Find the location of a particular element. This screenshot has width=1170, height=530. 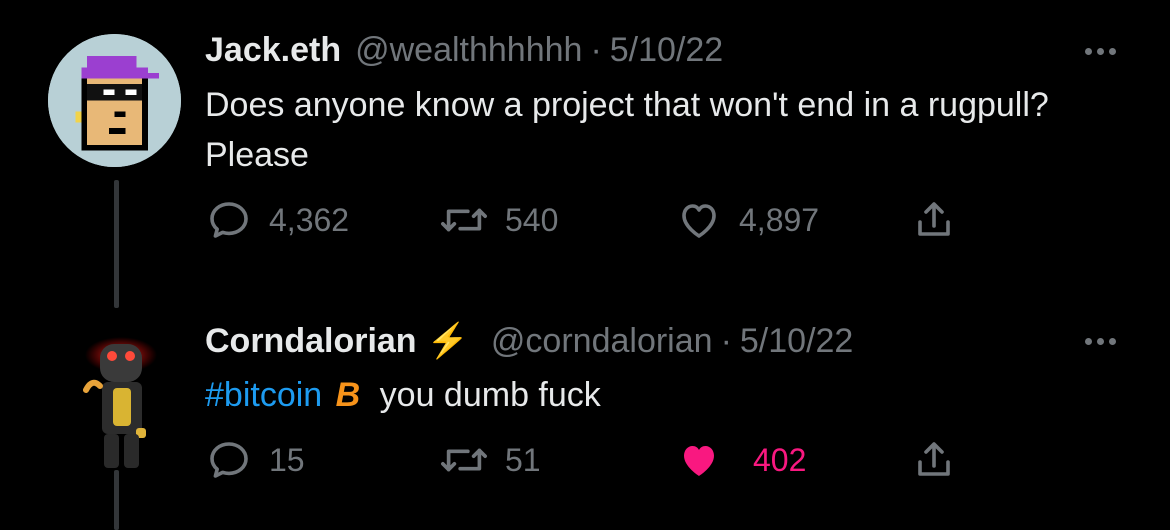

author-name: Jack.eth is located at coordinates (273, 50).